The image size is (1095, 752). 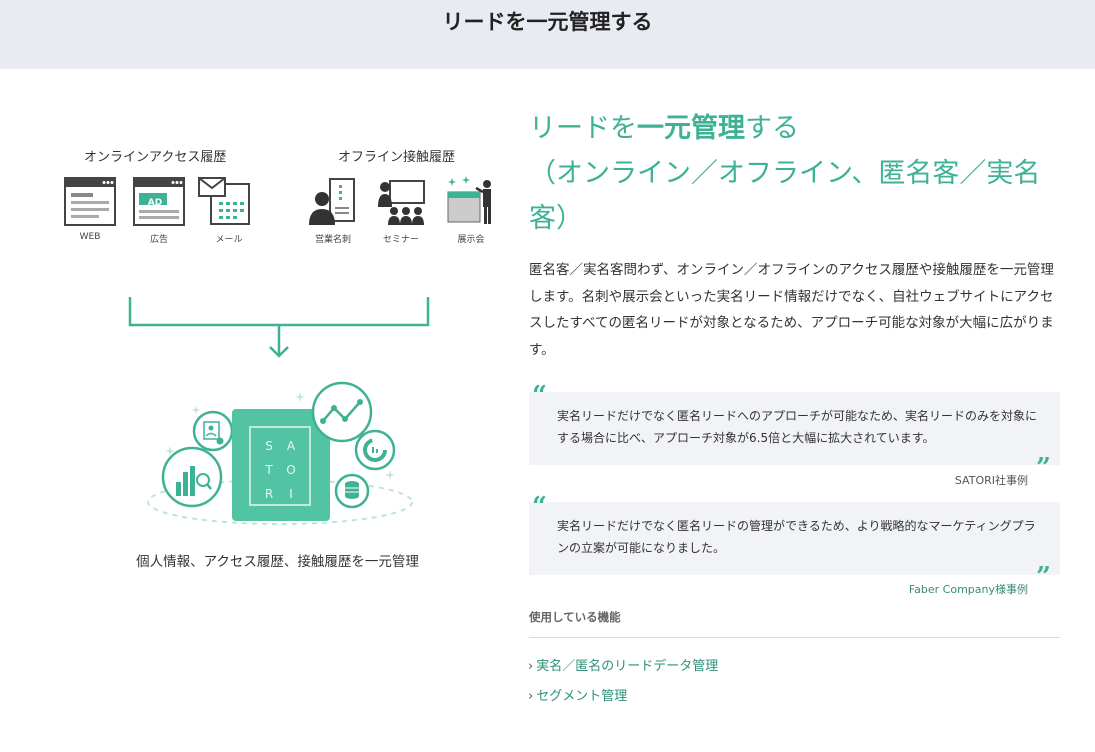 What do you see at coordinates (279, 327) in the screenshot?
I see `merge-arrow-connector` at bounding box center [279, 327].